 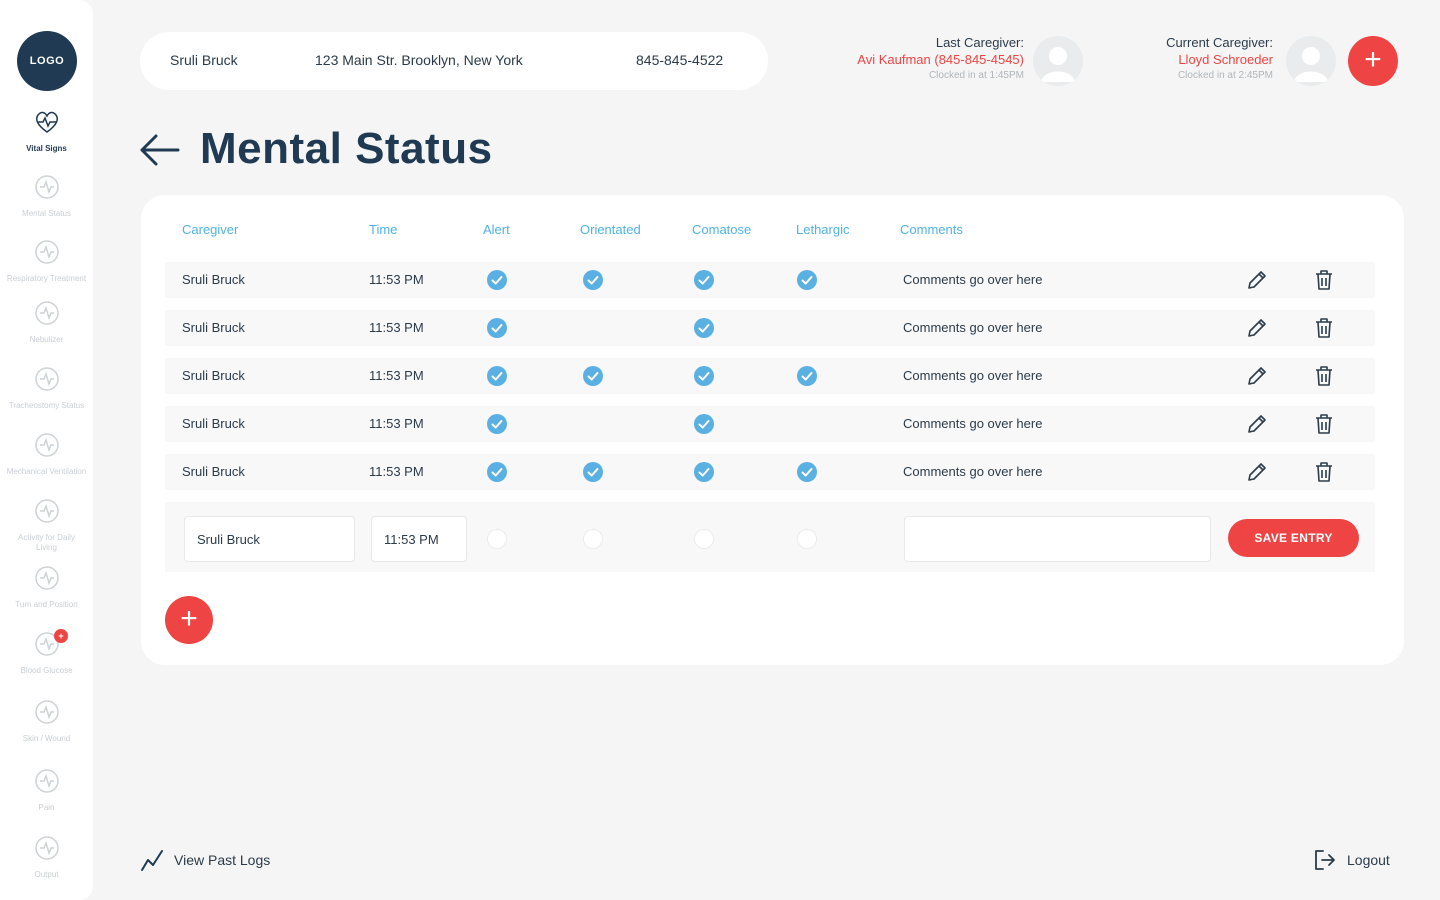 I want to click on entry-alert-radio, so click(x=497, y=539).